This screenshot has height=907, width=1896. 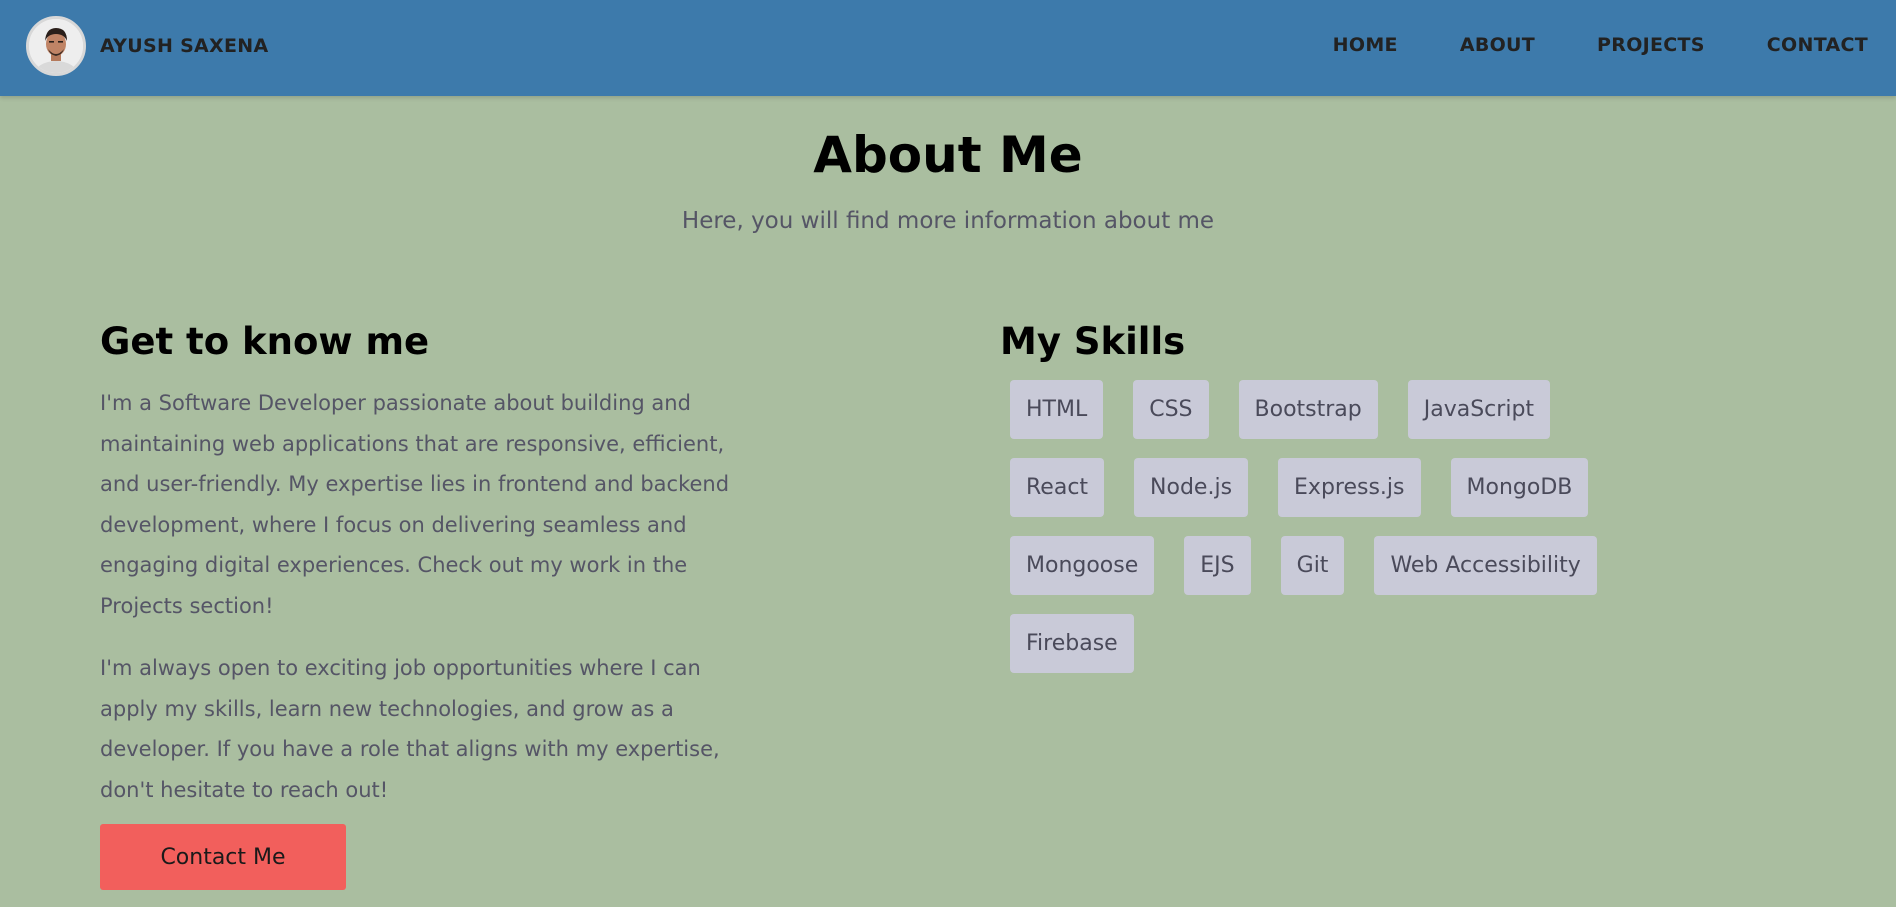 I want to click on skill-mongoose: Mongoose, so click(x=1082, y=565).